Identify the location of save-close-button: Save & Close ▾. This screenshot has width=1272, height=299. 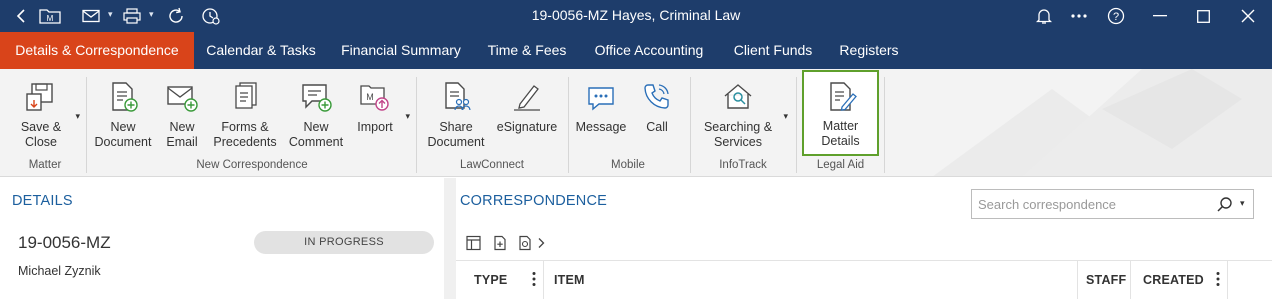
(47, 115).